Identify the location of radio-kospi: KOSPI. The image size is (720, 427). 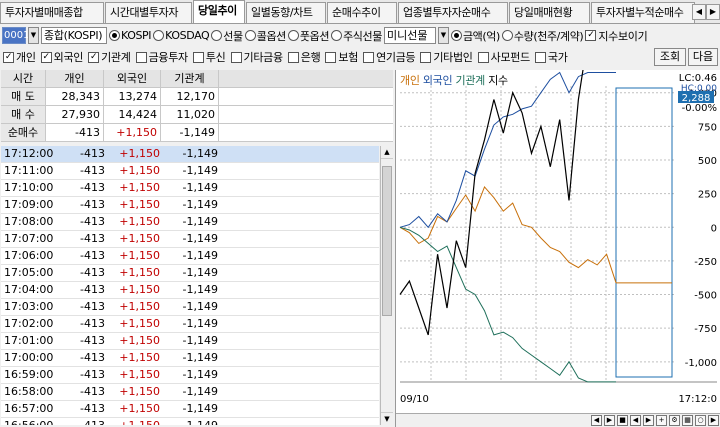
(130, 35).